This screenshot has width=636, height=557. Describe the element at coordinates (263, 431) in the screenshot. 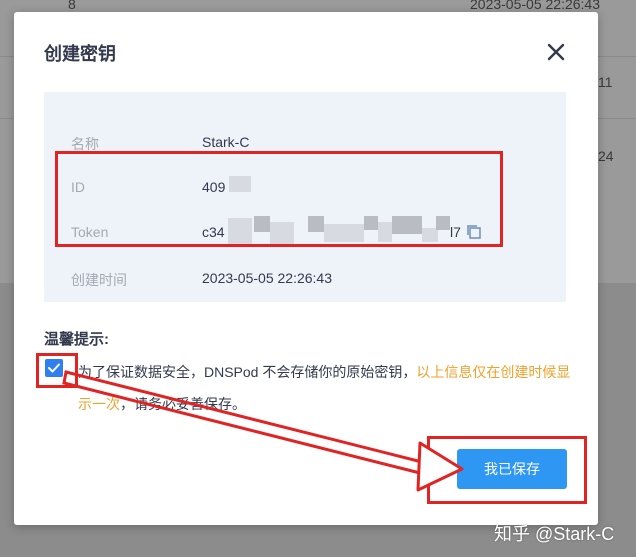

I see `annotation-arrow` at that location.